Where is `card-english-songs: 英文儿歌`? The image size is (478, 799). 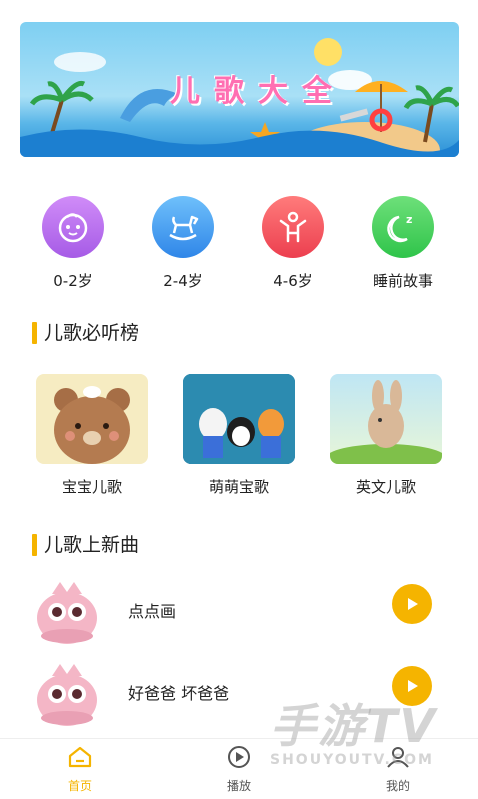
card-english-songs: 英文儿歌 is located at coordinates (386, 435).